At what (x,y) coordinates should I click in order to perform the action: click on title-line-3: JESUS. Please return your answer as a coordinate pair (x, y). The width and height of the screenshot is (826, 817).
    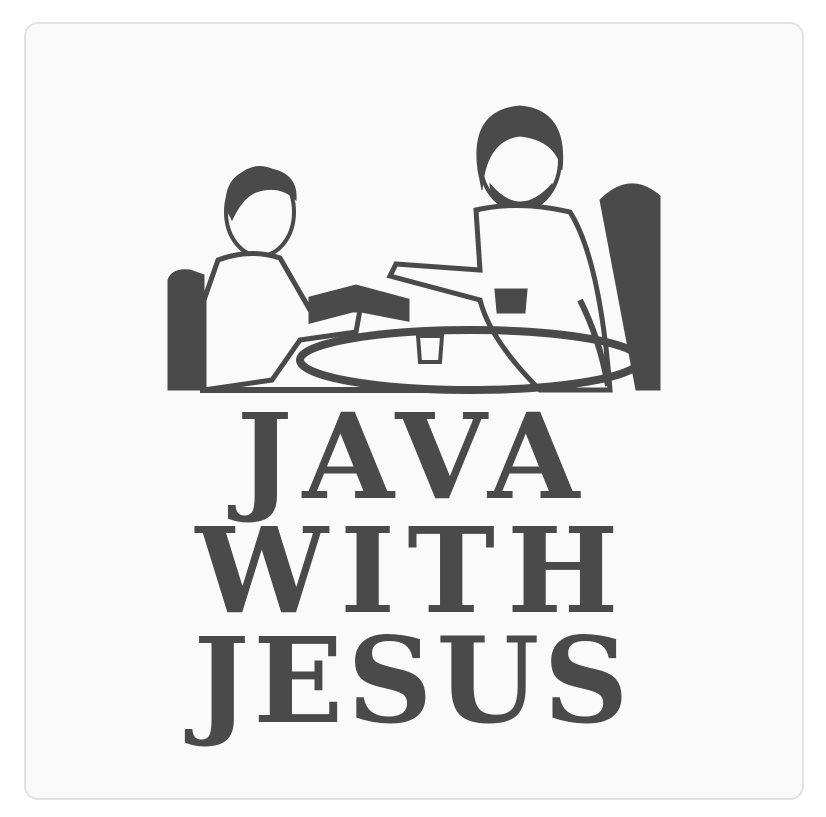
    Looking at the image, I should click on (413, 680).